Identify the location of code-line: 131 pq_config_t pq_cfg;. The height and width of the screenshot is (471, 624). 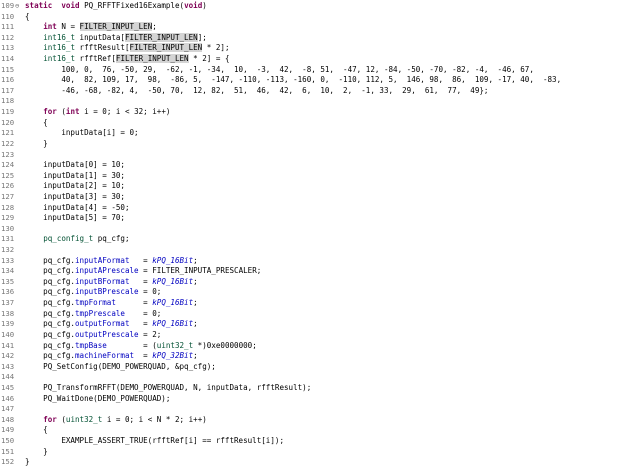
(312, 239).